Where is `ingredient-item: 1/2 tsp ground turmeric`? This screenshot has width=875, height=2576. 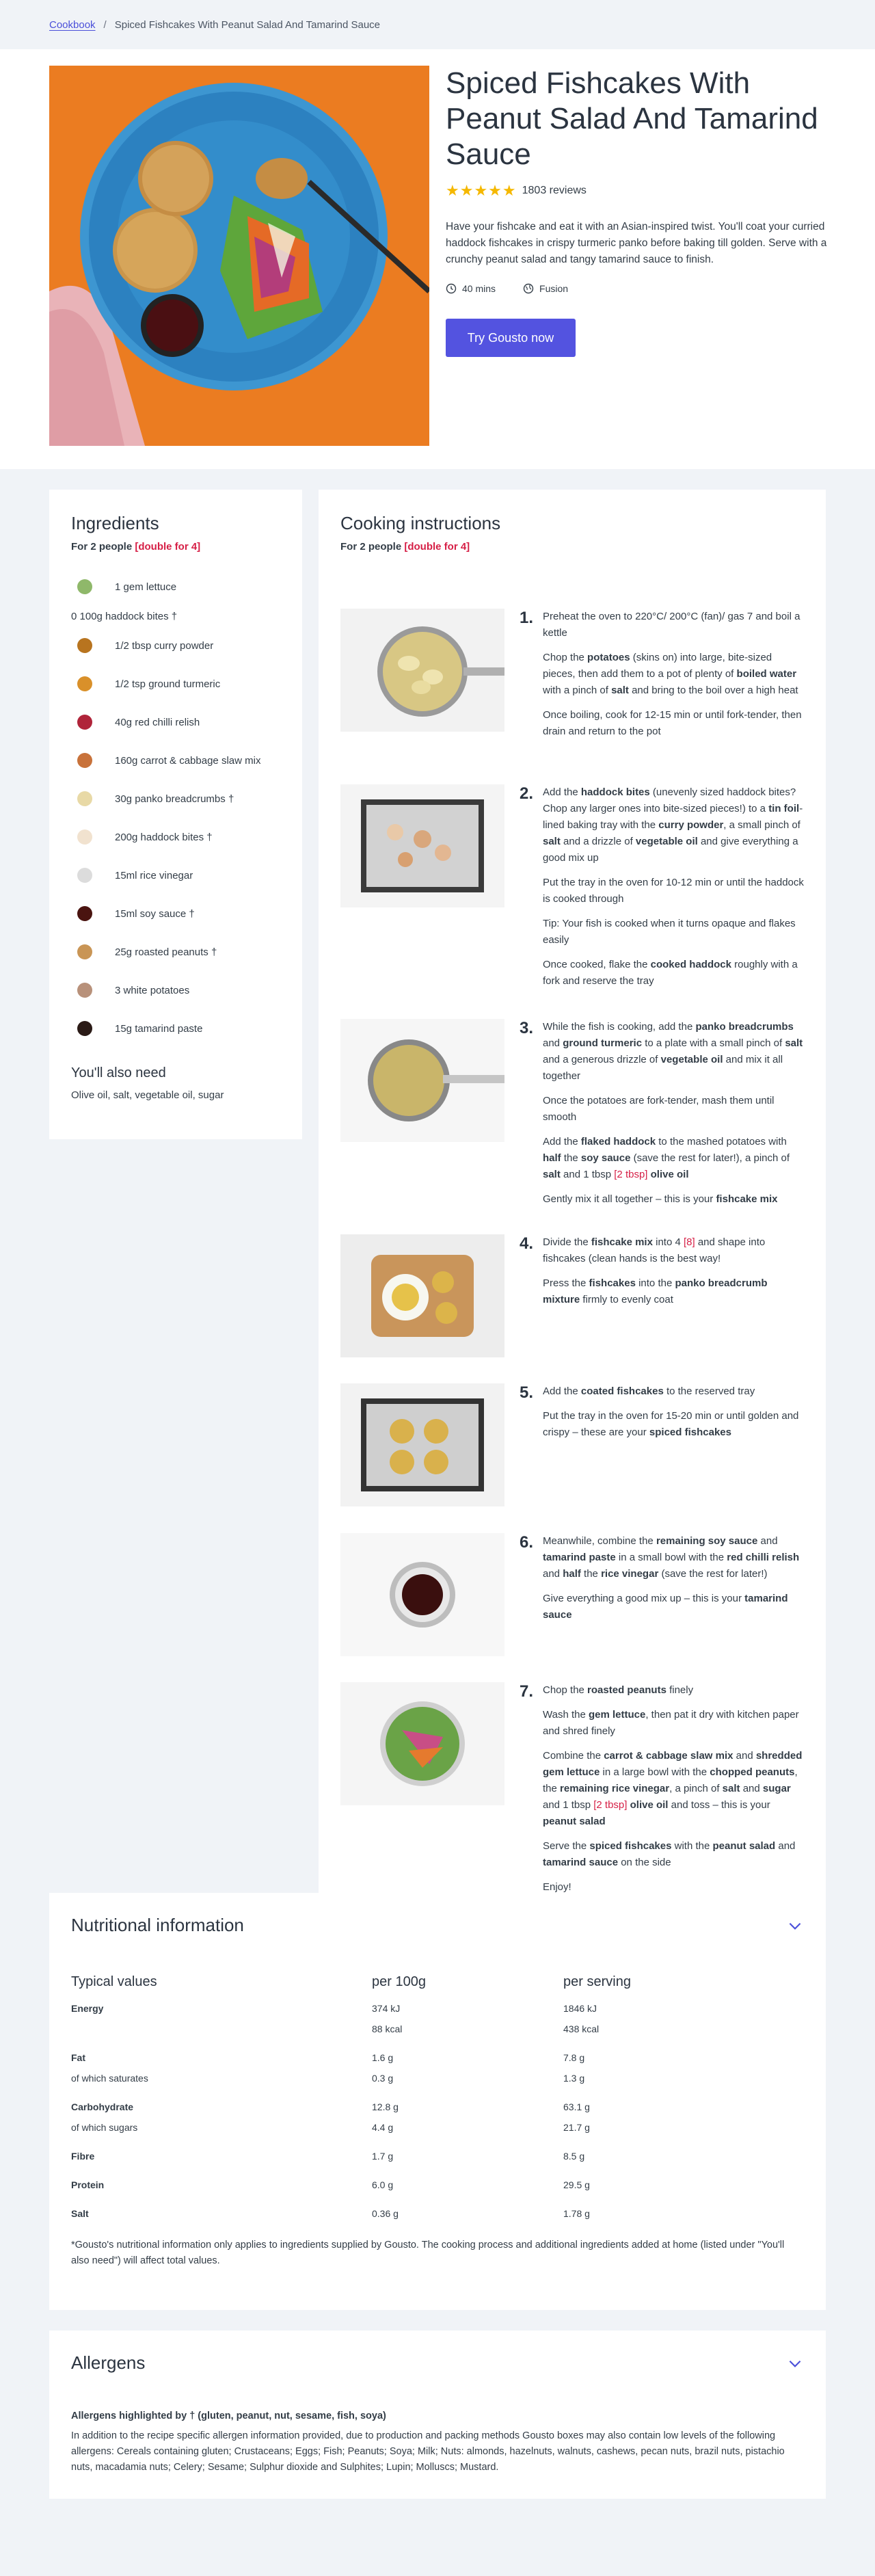 ingredient-item: 1/2 tsp ground turmeric is located at coordinates (175, 684).